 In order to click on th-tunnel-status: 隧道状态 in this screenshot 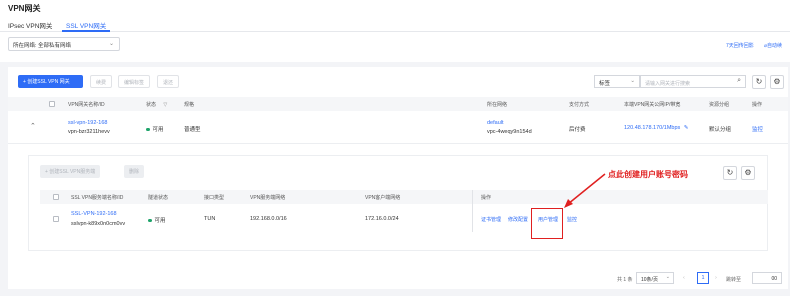, I will do `click(158, 198)`.